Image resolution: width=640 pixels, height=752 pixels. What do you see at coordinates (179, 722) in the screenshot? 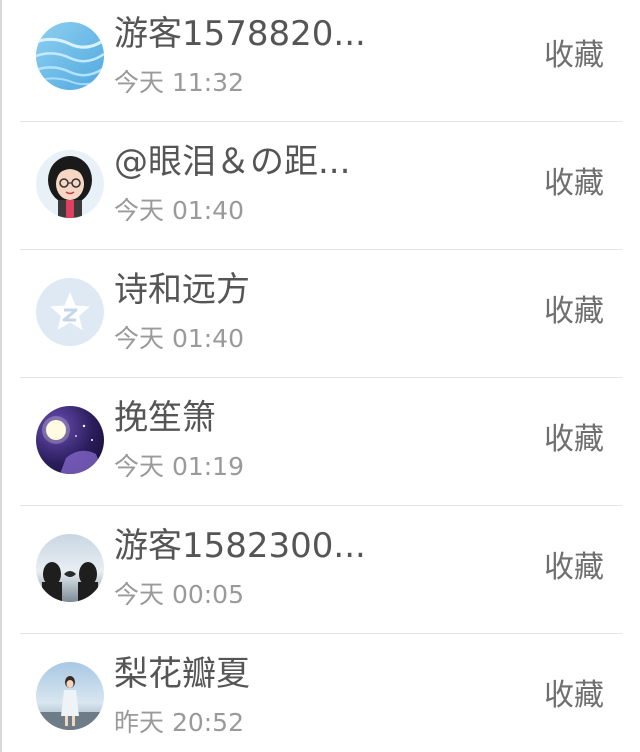
I see `visit-time: 昨天 20:52` at bounding box center [179, 722].